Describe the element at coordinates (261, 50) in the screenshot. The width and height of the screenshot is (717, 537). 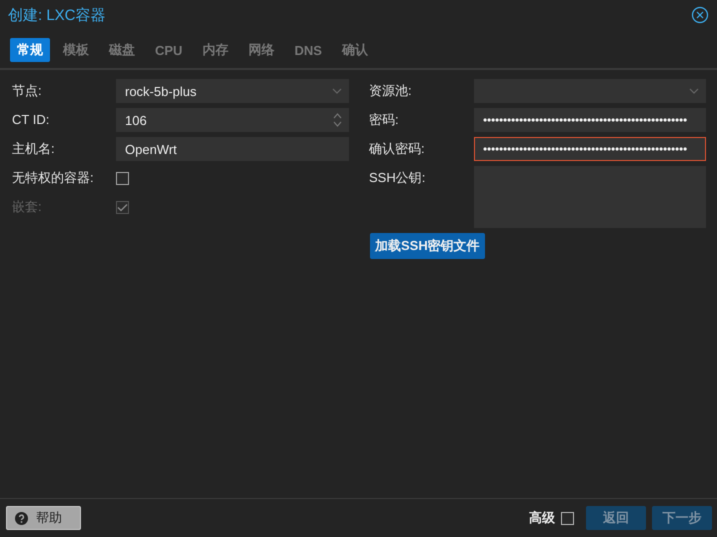
I see `tab: 网络` at that location.